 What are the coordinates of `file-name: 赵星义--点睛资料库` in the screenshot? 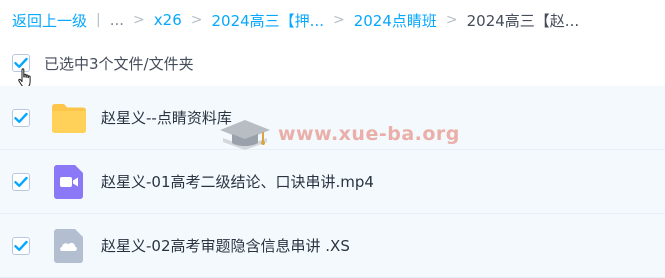 It's located at (166, 117).